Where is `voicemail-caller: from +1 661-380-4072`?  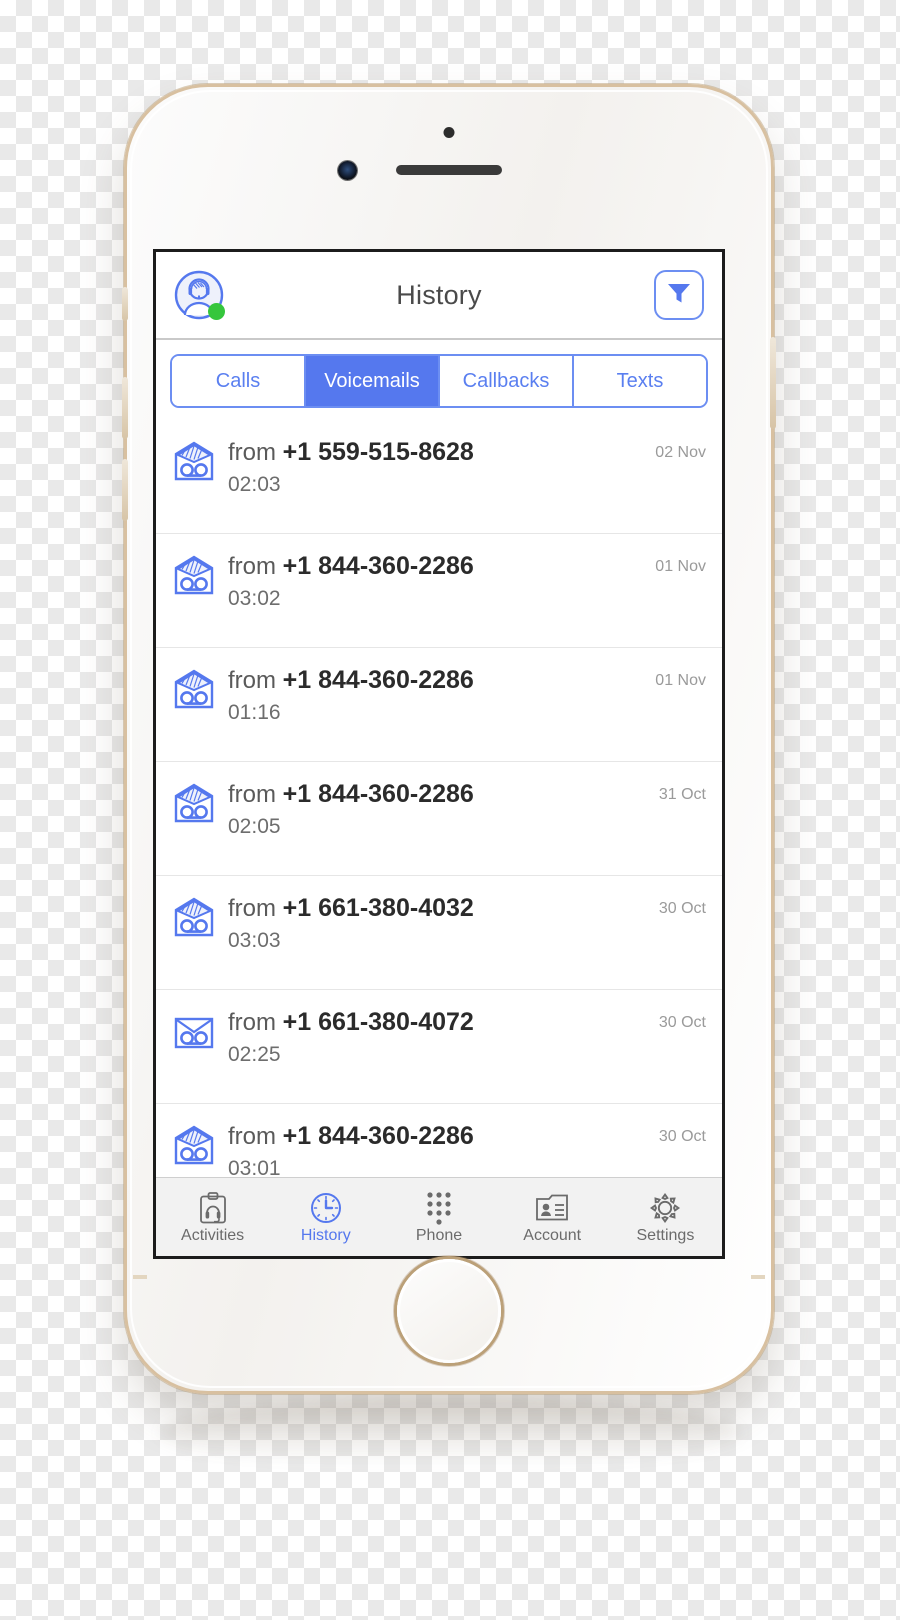 voicemail-caller: from +1 661-380-4072 is located at coordinates (443, 1022).